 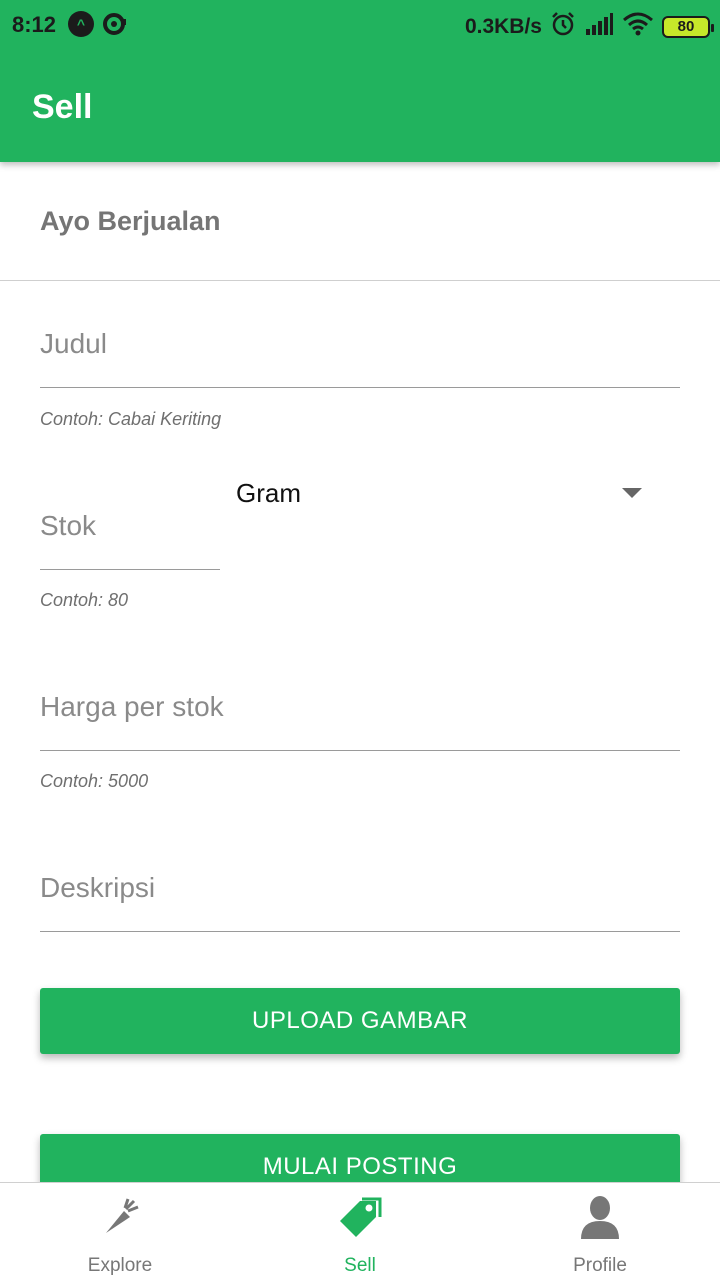 I want to click on stok-hint: Contoh: 80, so click(x=84, y=600).